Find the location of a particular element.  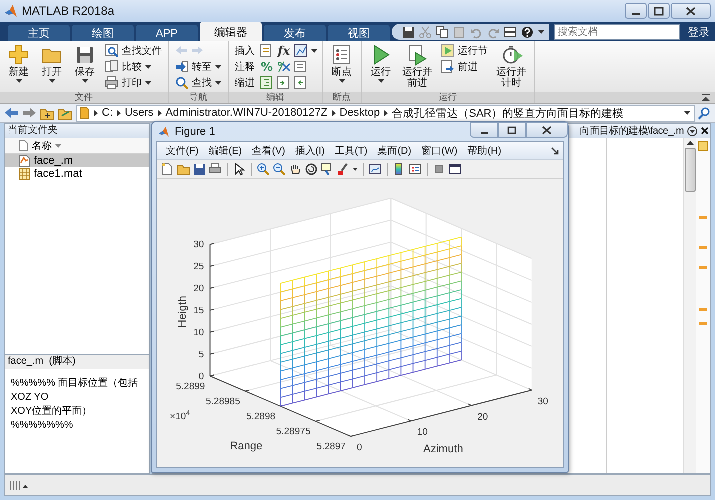

browse-folder-icon is located at coordinates (65, 113).